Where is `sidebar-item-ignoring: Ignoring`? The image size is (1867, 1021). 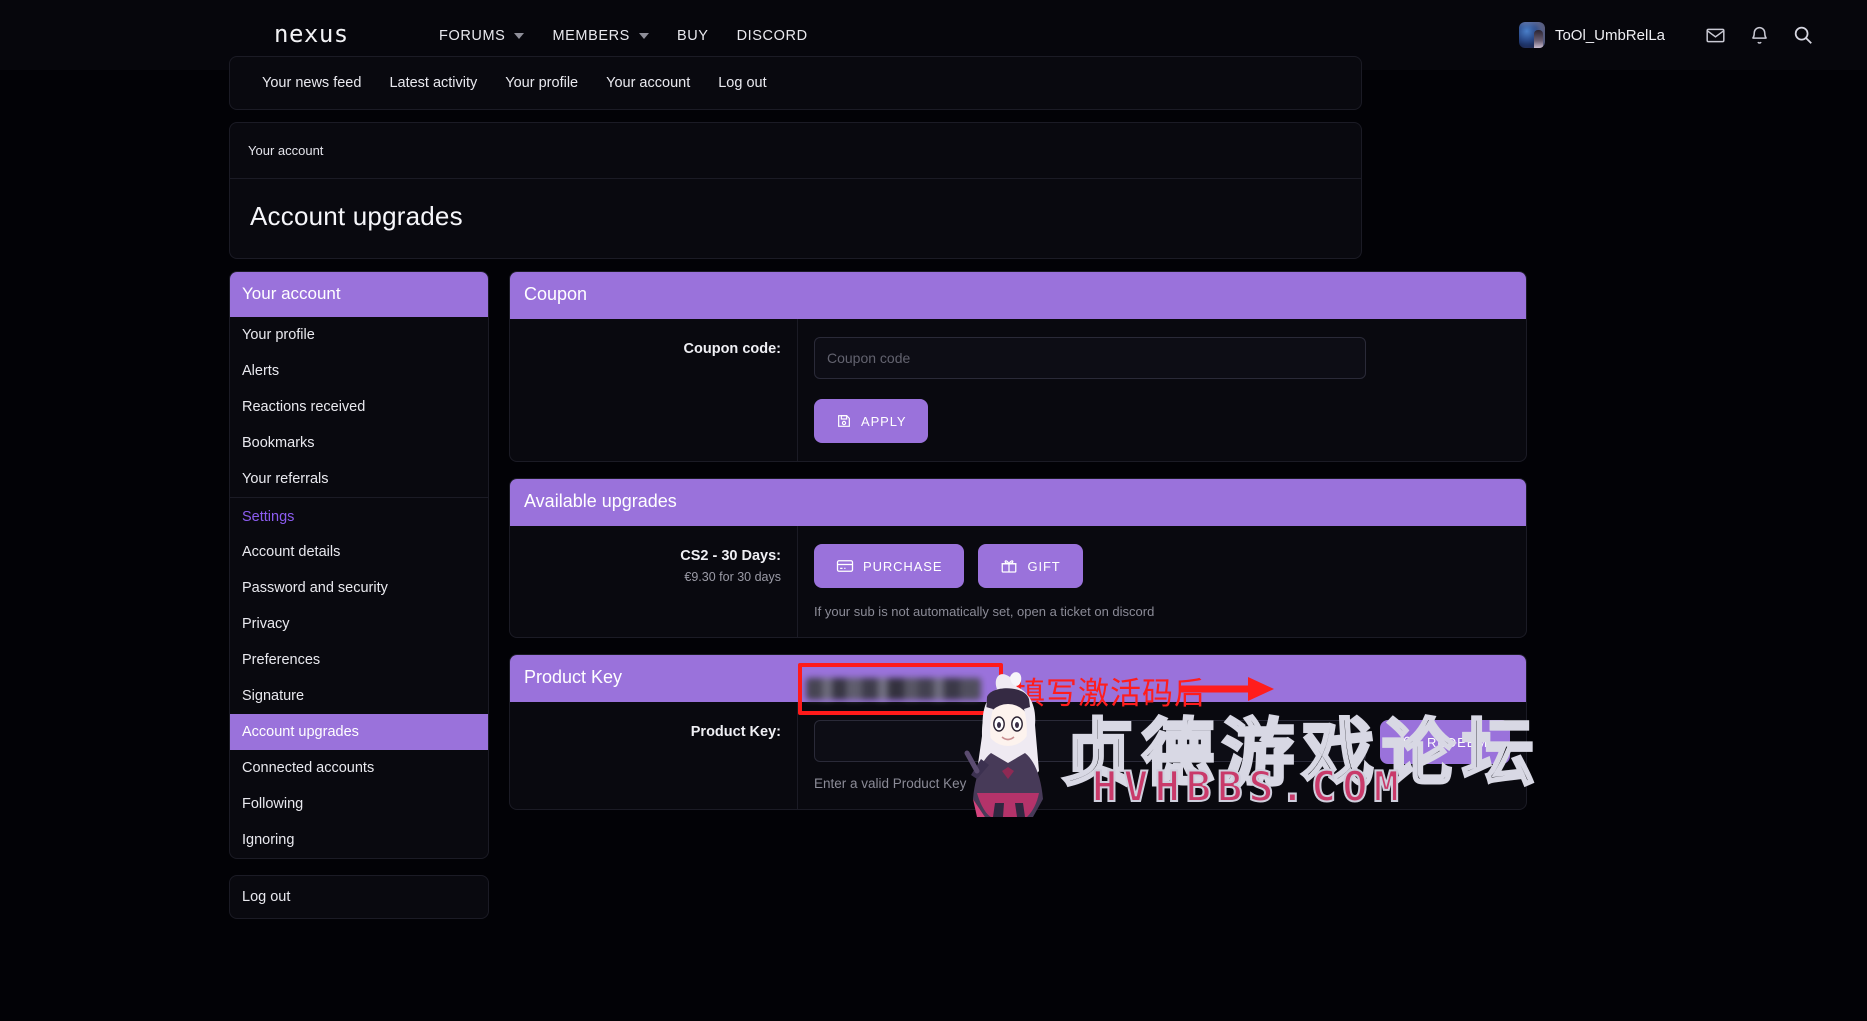 sidebar-item-ignoring: Ignoring is located at coordinates (359, 840).